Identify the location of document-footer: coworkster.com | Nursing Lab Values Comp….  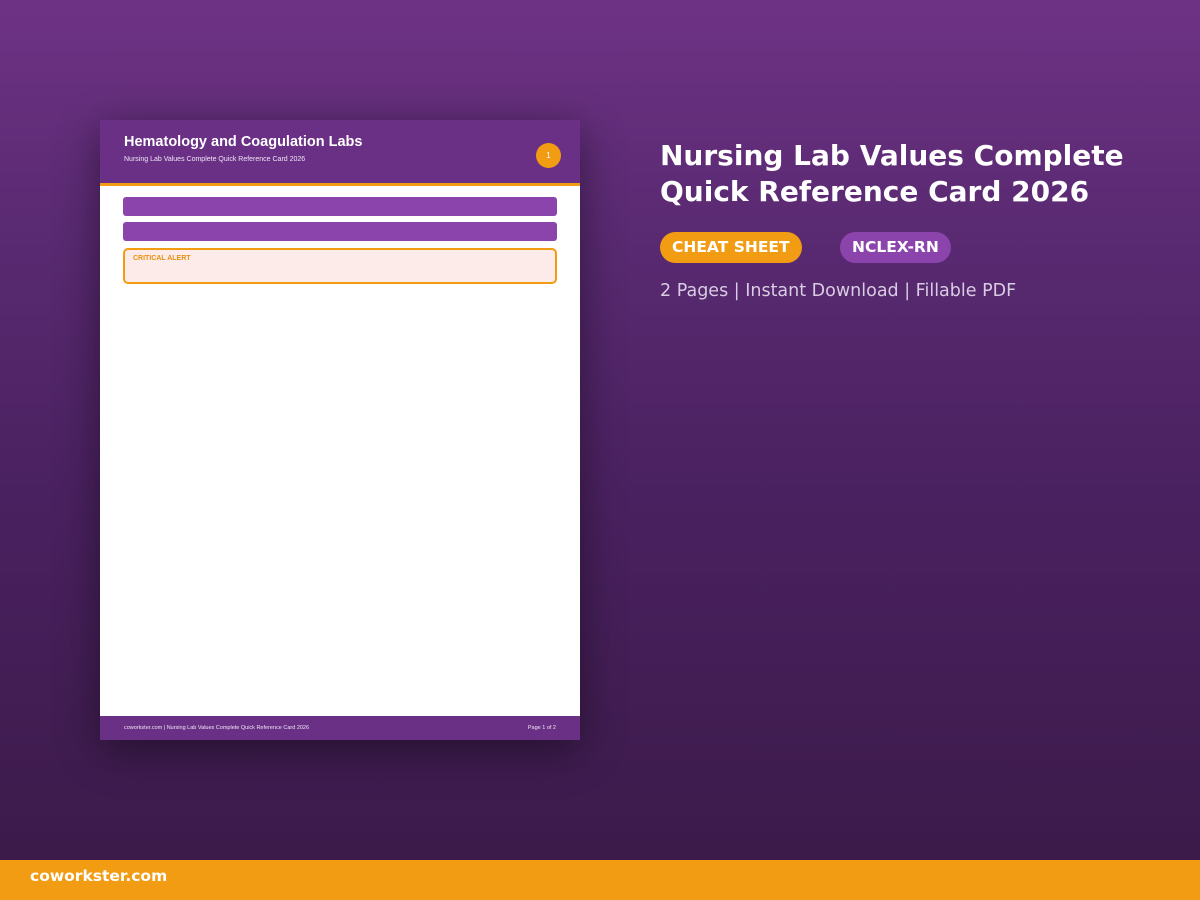
(340, 728).